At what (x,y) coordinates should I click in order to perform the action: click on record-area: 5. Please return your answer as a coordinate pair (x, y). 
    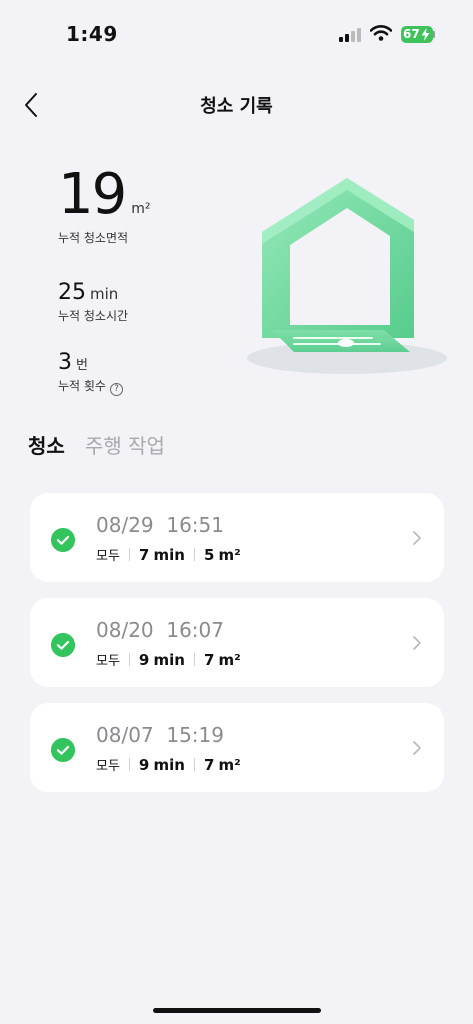
    Looking at the image, I should click on (209, 554).